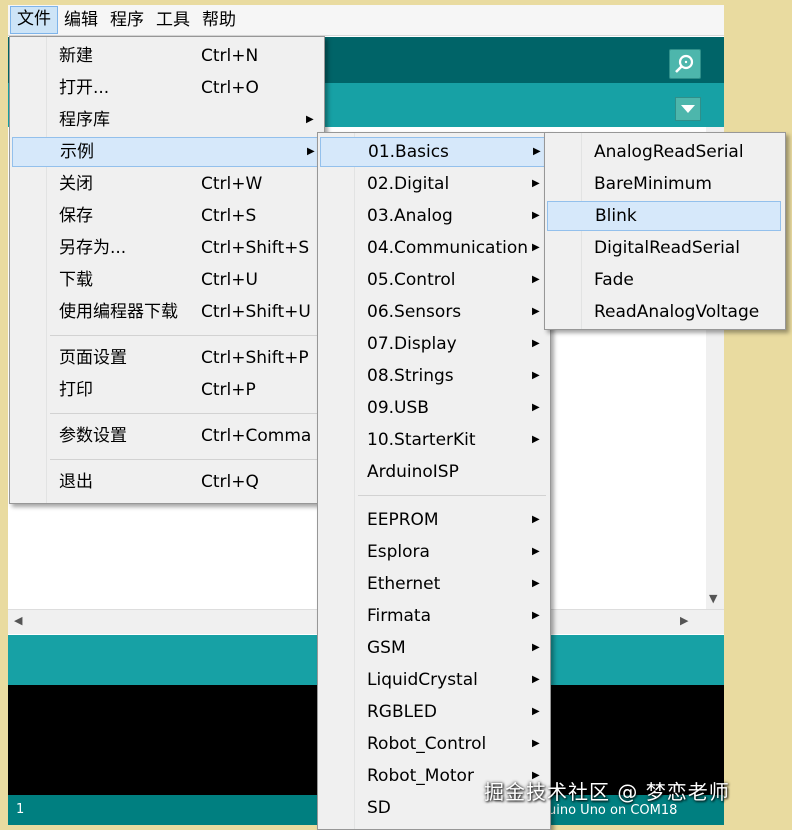 This screenshot has width=792, height=830. What do you see at coordinates (93, 436) in the screenshot?
I see `menu-item-label: 参数设置` at bounding box center [93, 436].